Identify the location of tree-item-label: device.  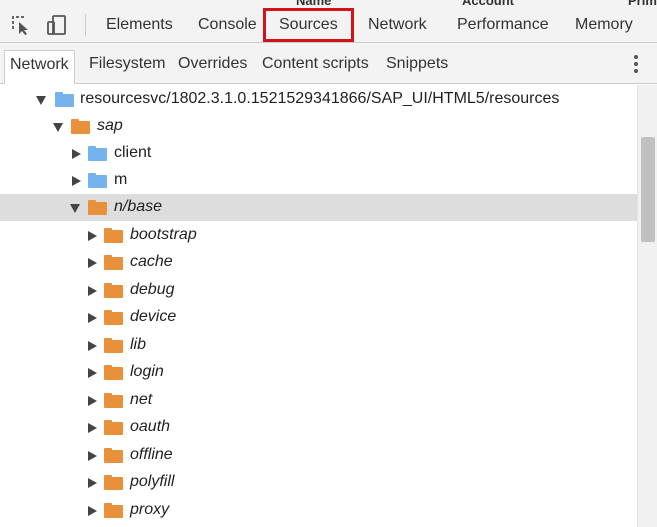
(153, 316).